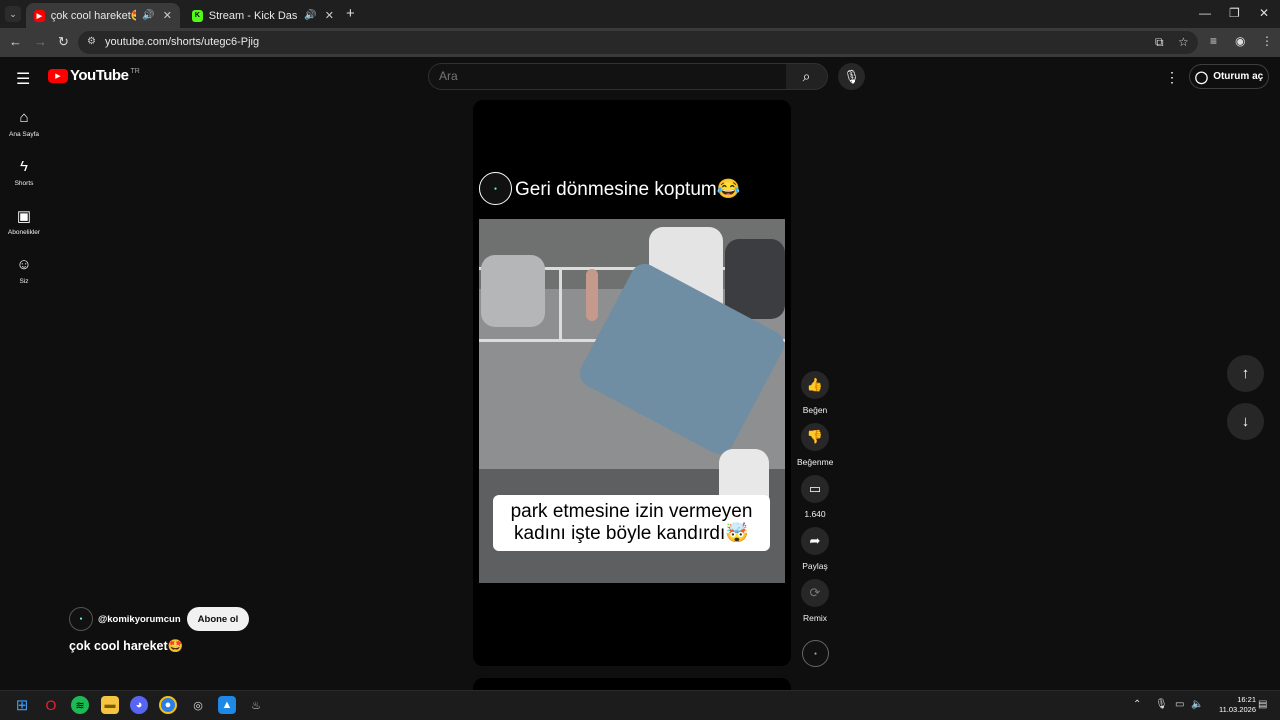 The height and width of the screenshot is (720, 1280). Describe the element at coordinates (263, 15) in the screenshot. I see `tab-kick: K Stream - Kick Dashboard 🔊 ✕` at that location.